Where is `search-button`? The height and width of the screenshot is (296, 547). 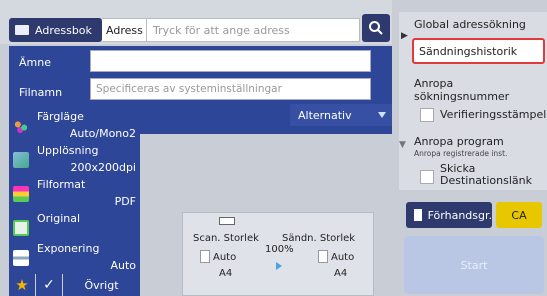
search-button is located at coordinates (376, 28).